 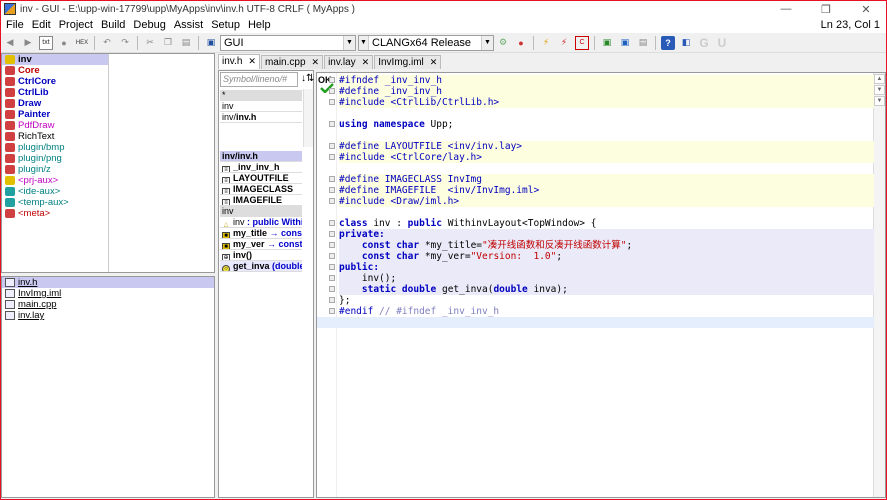 I want to click on text-mode-icon: txt, so click(x=46, y=42).